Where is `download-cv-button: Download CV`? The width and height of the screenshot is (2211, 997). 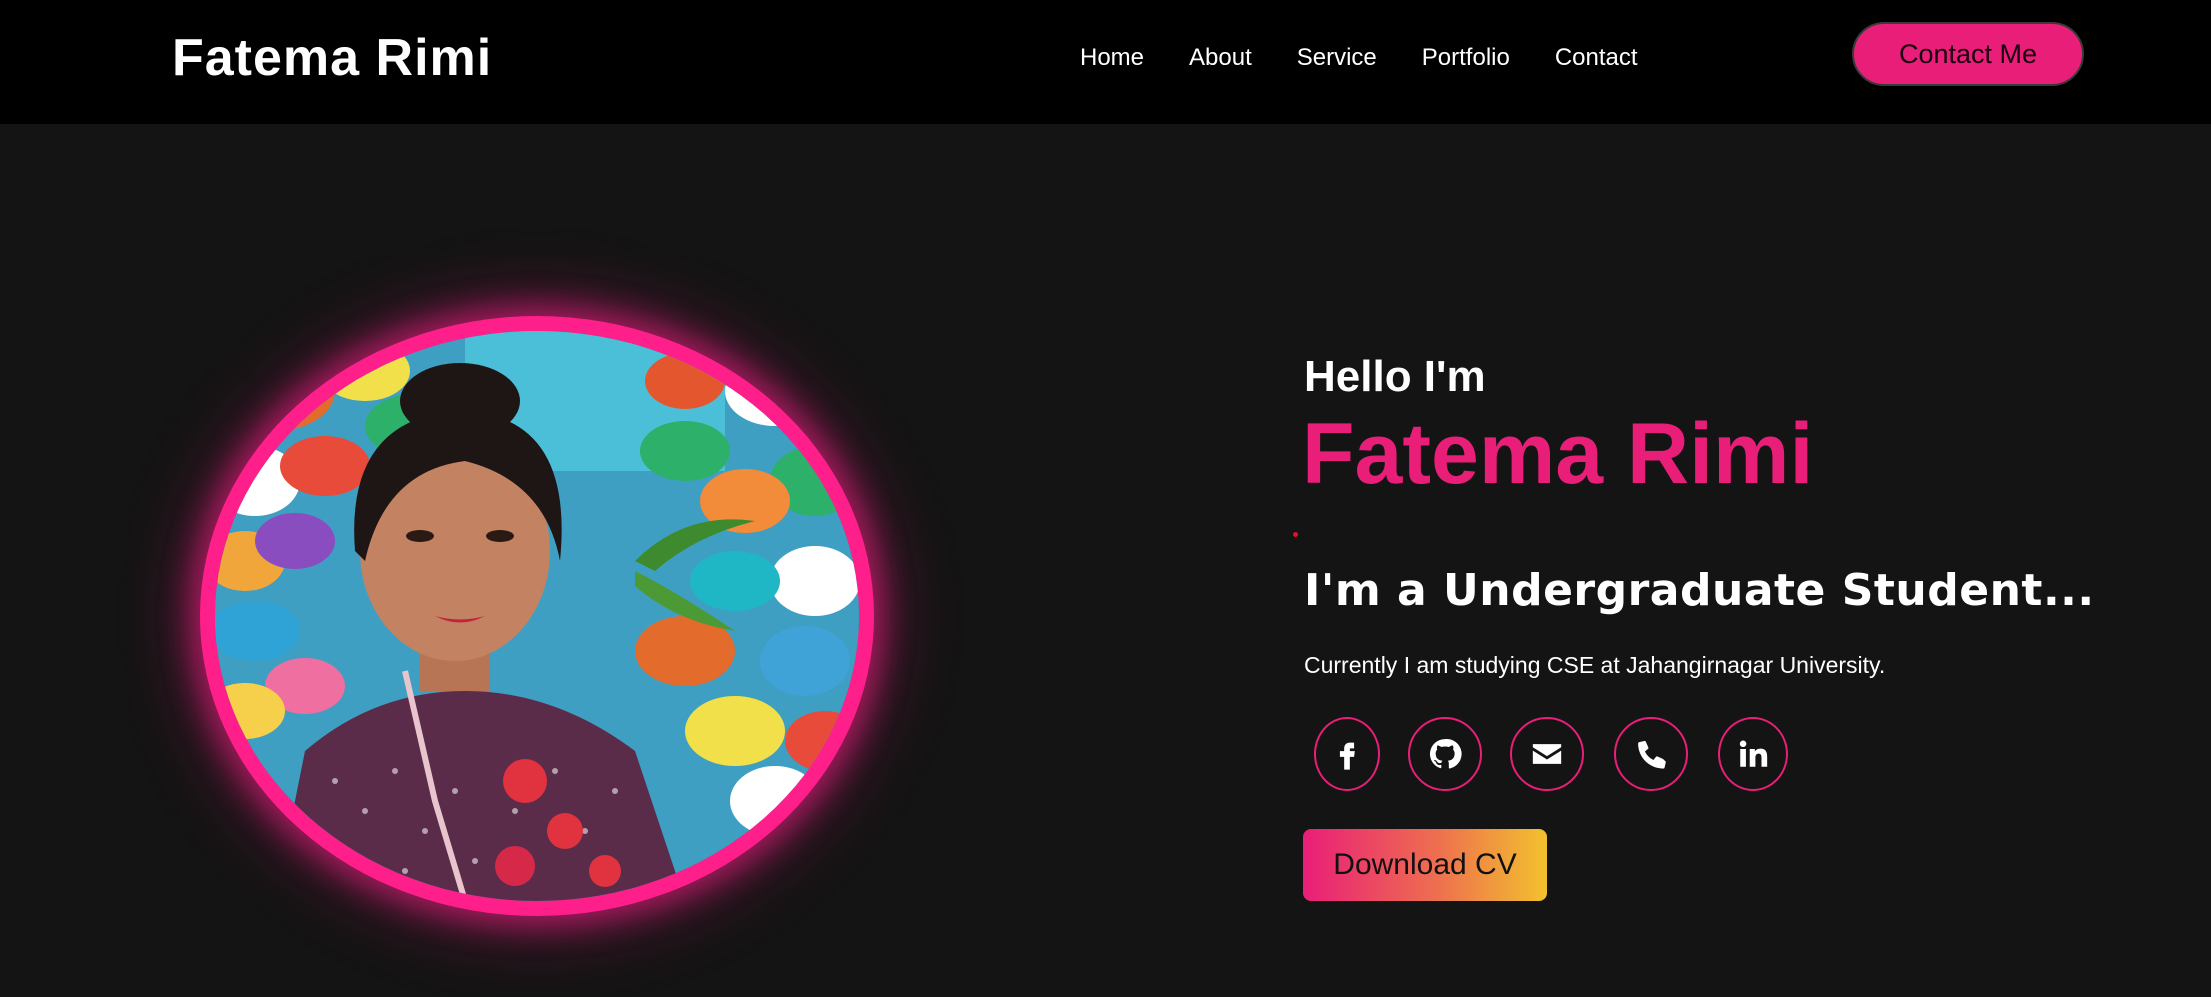
download-cv-button: Download CV is located at coordinates (1425, 865).